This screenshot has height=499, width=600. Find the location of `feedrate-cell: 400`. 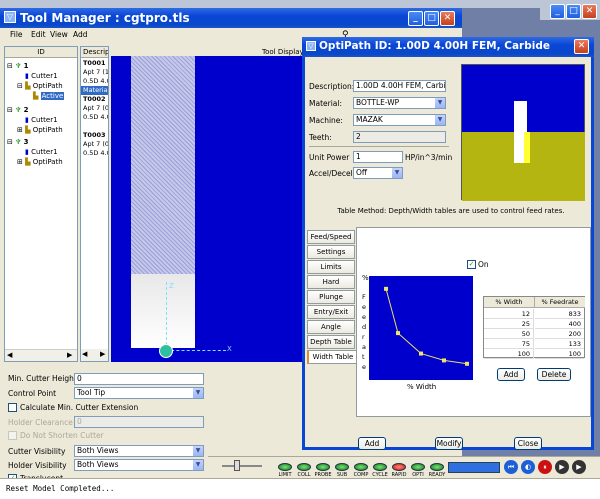

feedrate-cell: 400 is located at coordinates (559, 324).